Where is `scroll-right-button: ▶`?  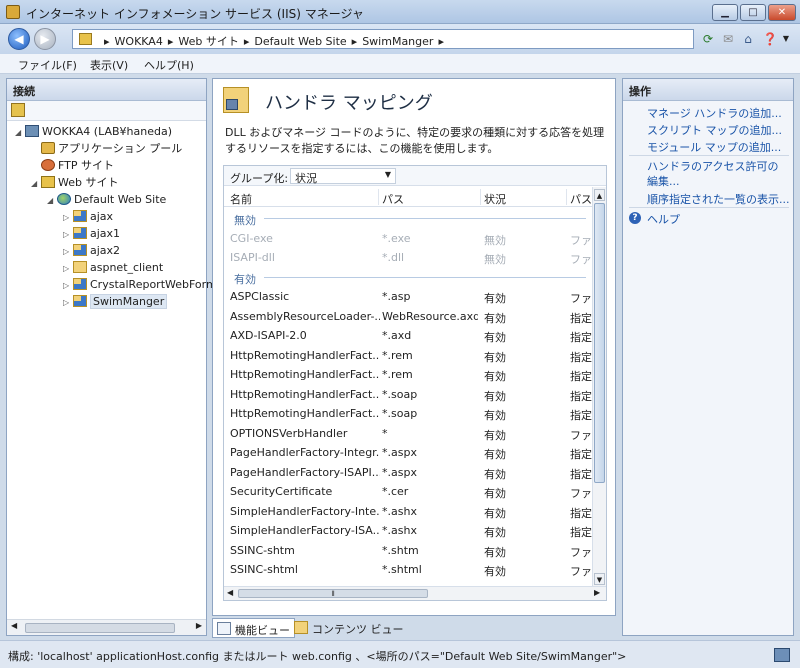
scroll-right-button: ▶ is located at coordinates (597, 592).